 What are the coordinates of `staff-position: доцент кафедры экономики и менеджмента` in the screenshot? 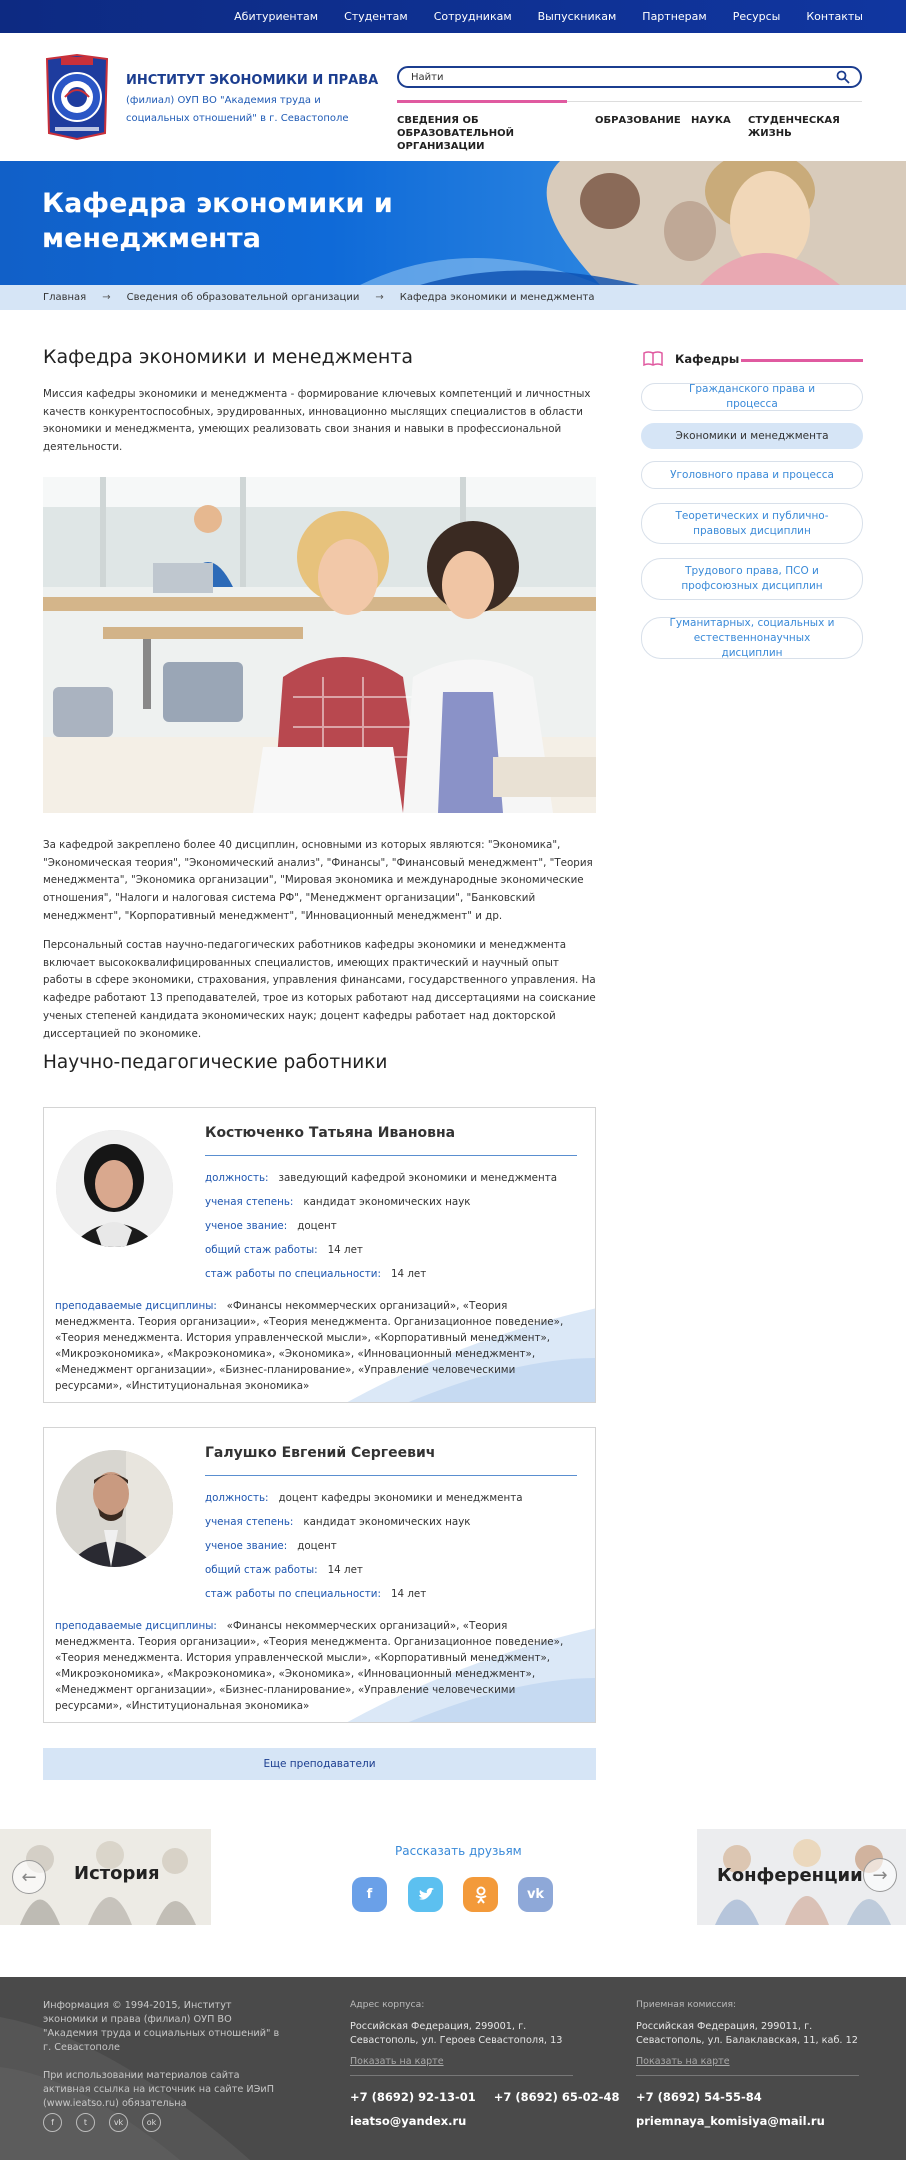 It's located at (400, 1498).